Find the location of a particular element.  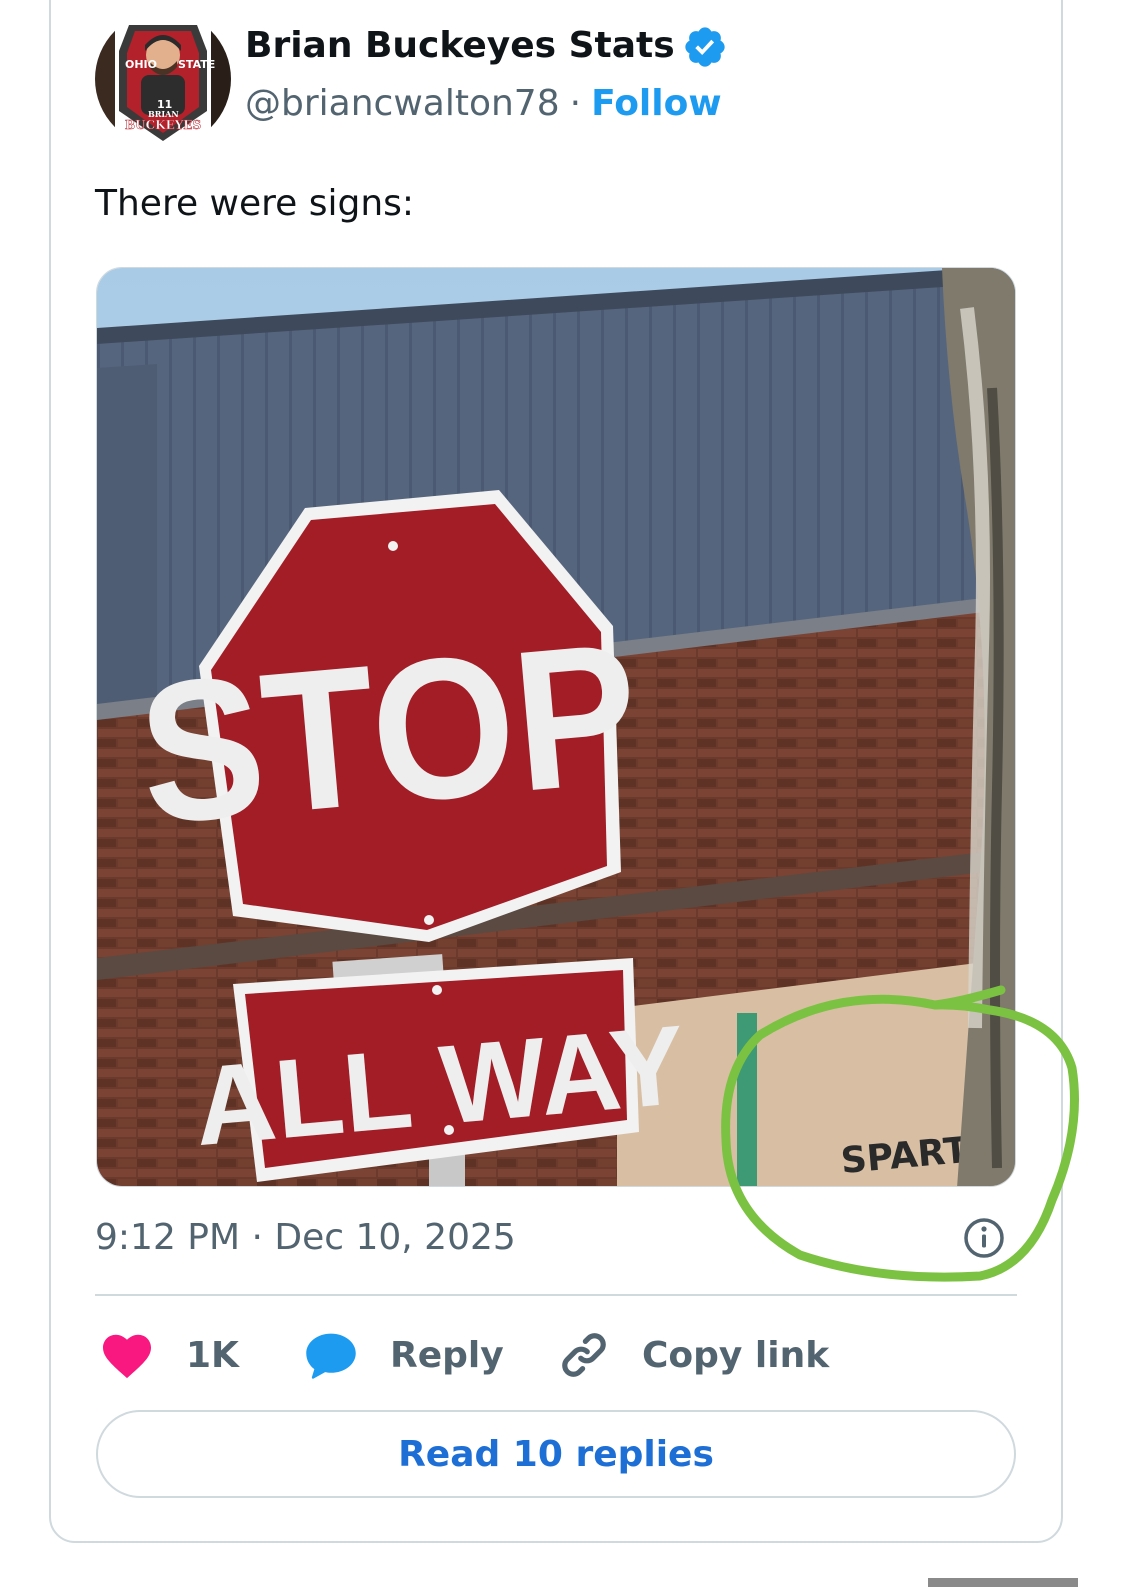

timestamp: 9:12 PM · Dec 10, 2025 is located at coordinates (305, 1238).